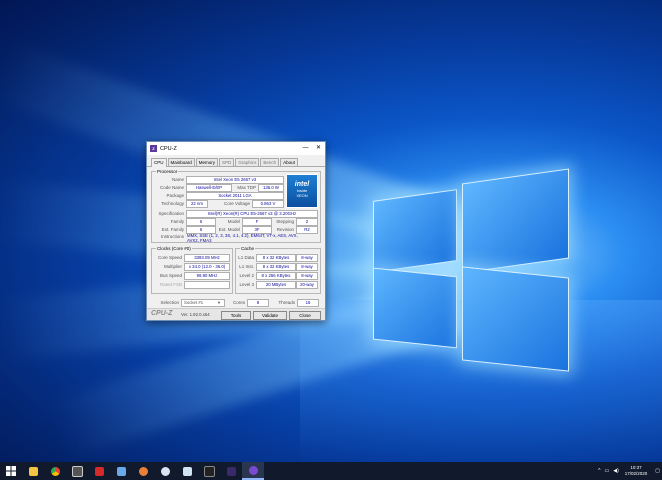  Describe the element at coordinates (307, 267) in the screenshot. I see `l1i-way: 8-way` at that location.